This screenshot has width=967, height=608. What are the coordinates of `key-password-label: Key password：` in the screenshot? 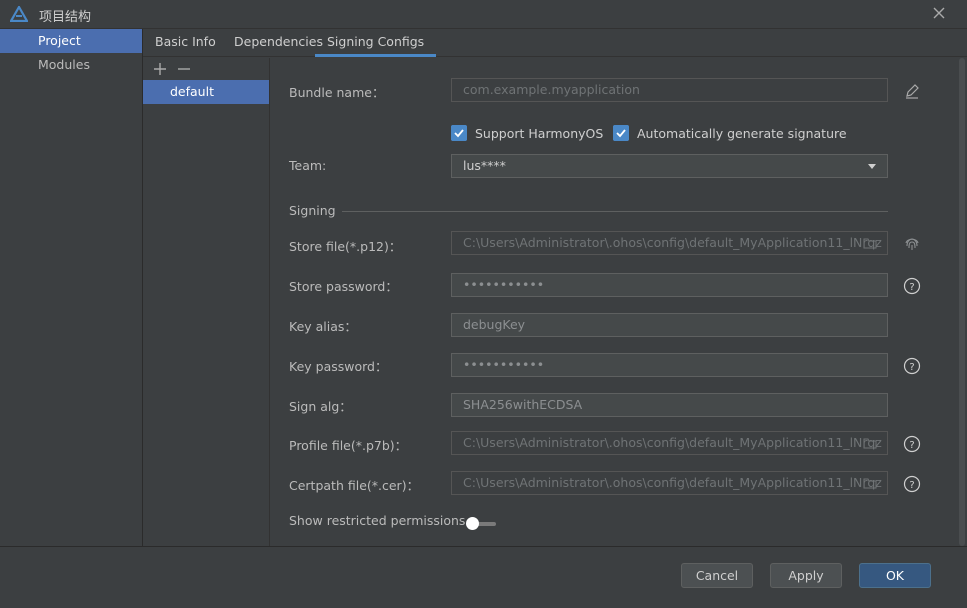 It's located at (338, 366).